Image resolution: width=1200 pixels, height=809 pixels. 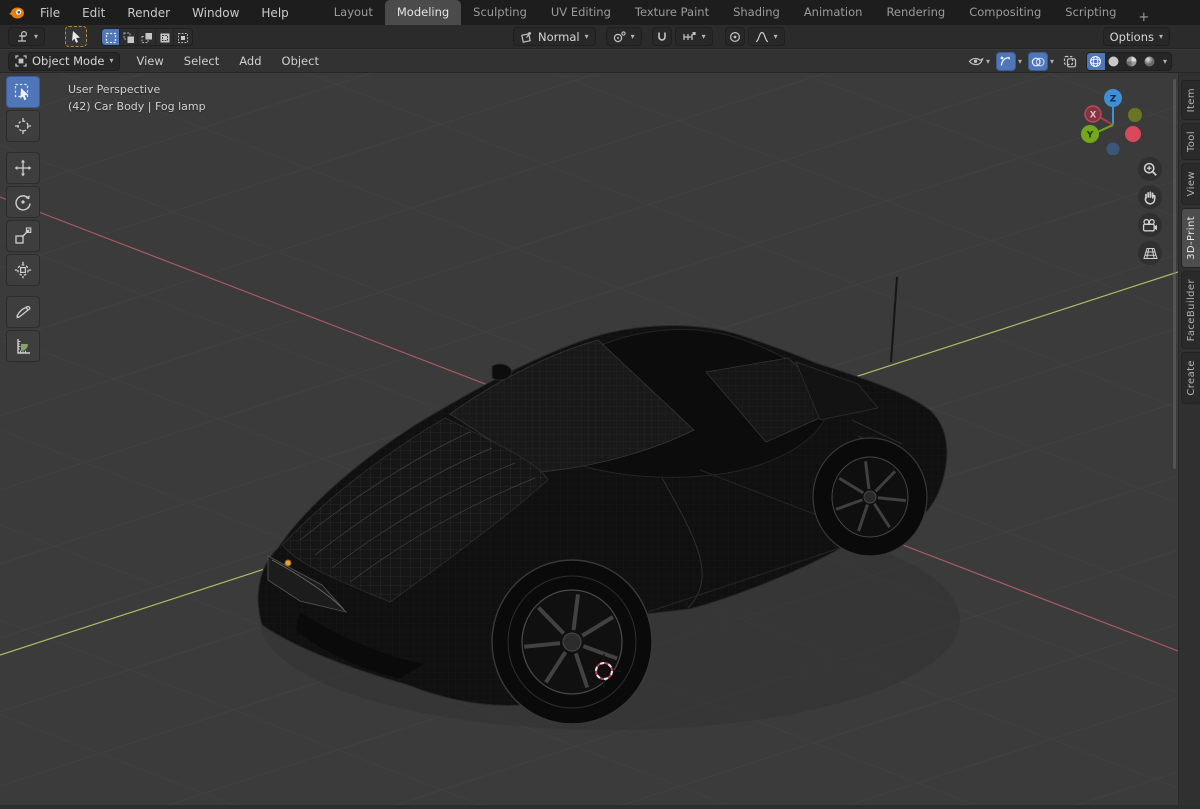 I want to click on tab-modeling: Modeling, so click(x=423, y=12).